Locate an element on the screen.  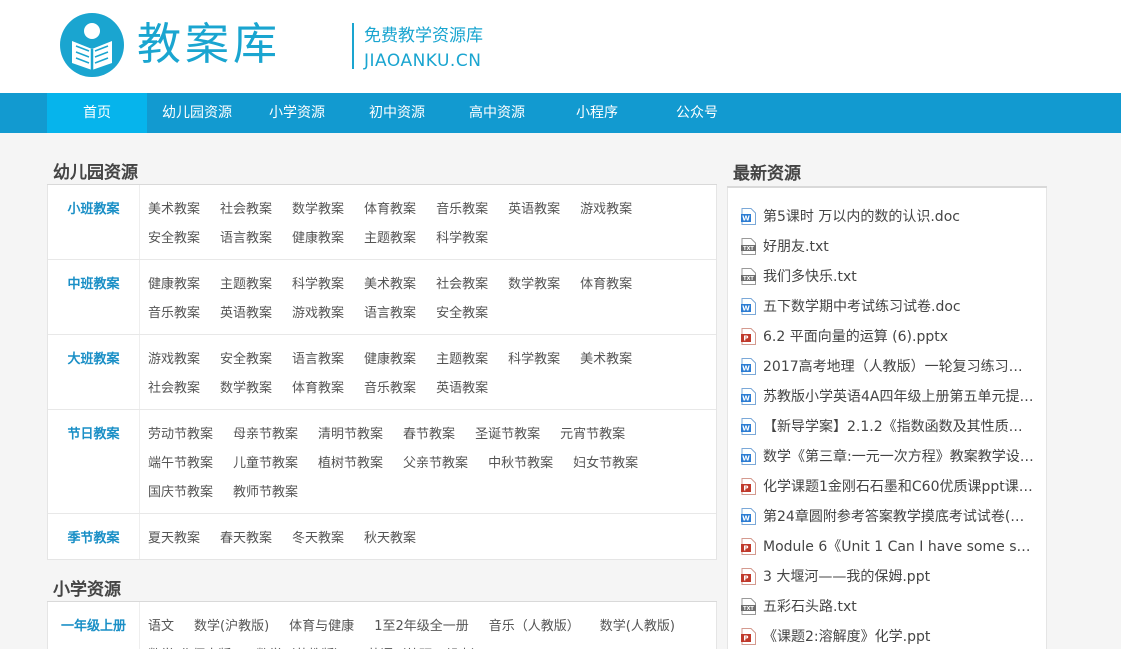
resource-item: W 五下数学期中考试练习试卷.doc is located at coordinates (887, 306).